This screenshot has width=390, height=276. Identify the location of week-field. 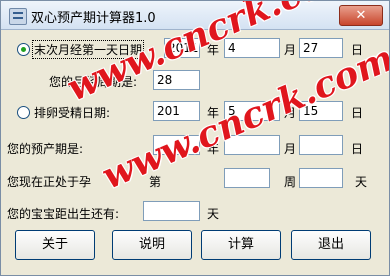
(247, 178).